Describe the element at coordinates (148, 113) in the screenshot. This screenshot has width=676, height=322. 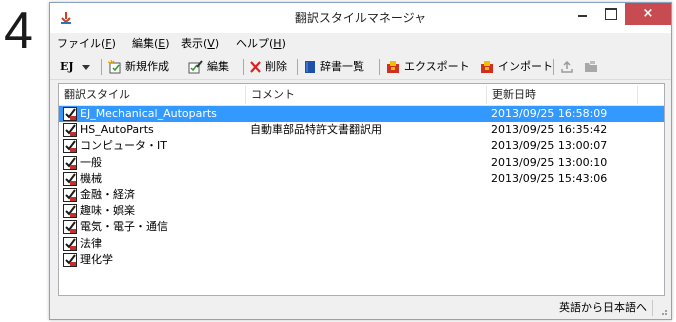
I see `style-name: EJ_Mechanical_Autoparts` at that location.